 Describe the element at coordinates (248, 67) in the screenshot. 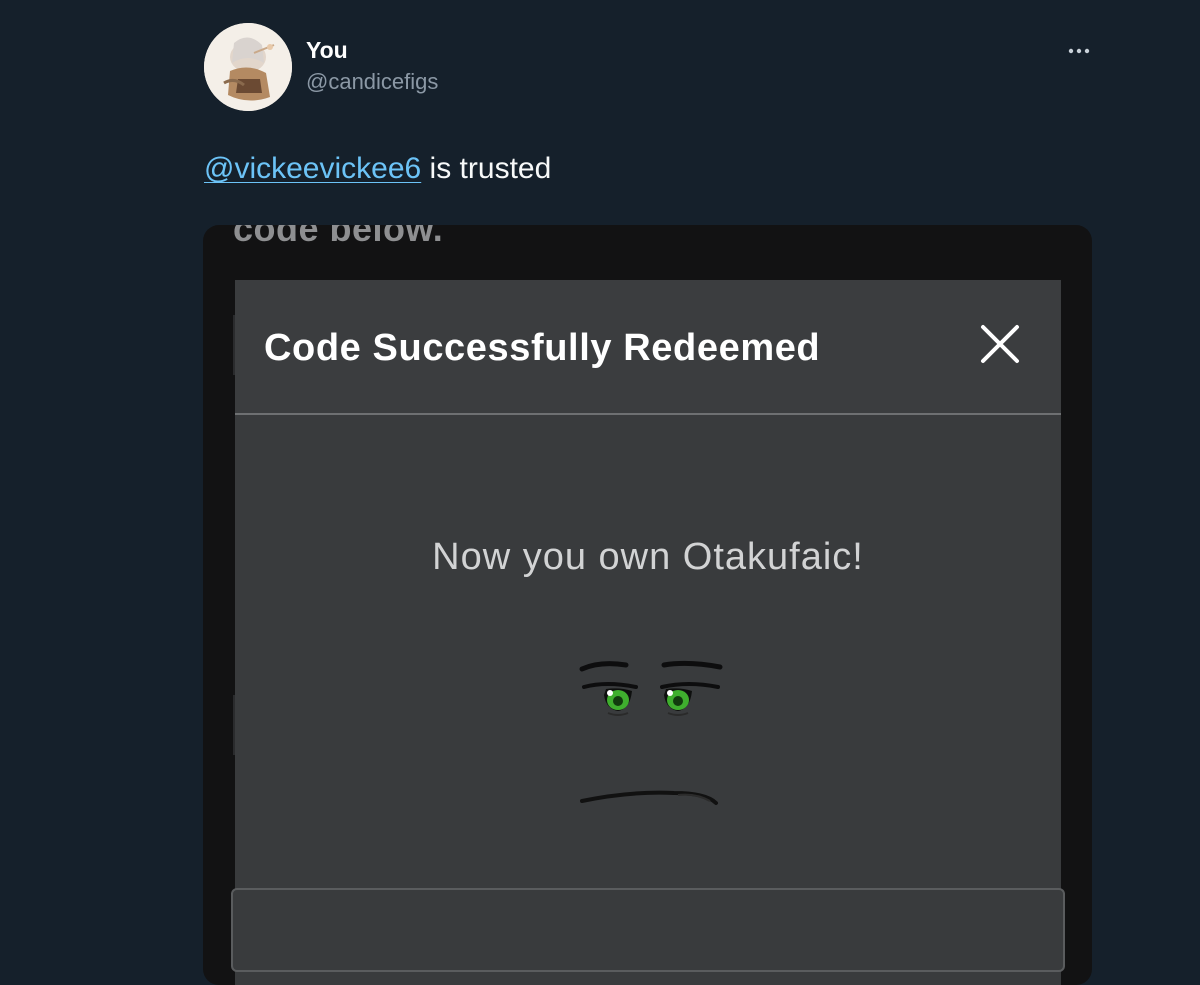

I see `avatar` at that location.